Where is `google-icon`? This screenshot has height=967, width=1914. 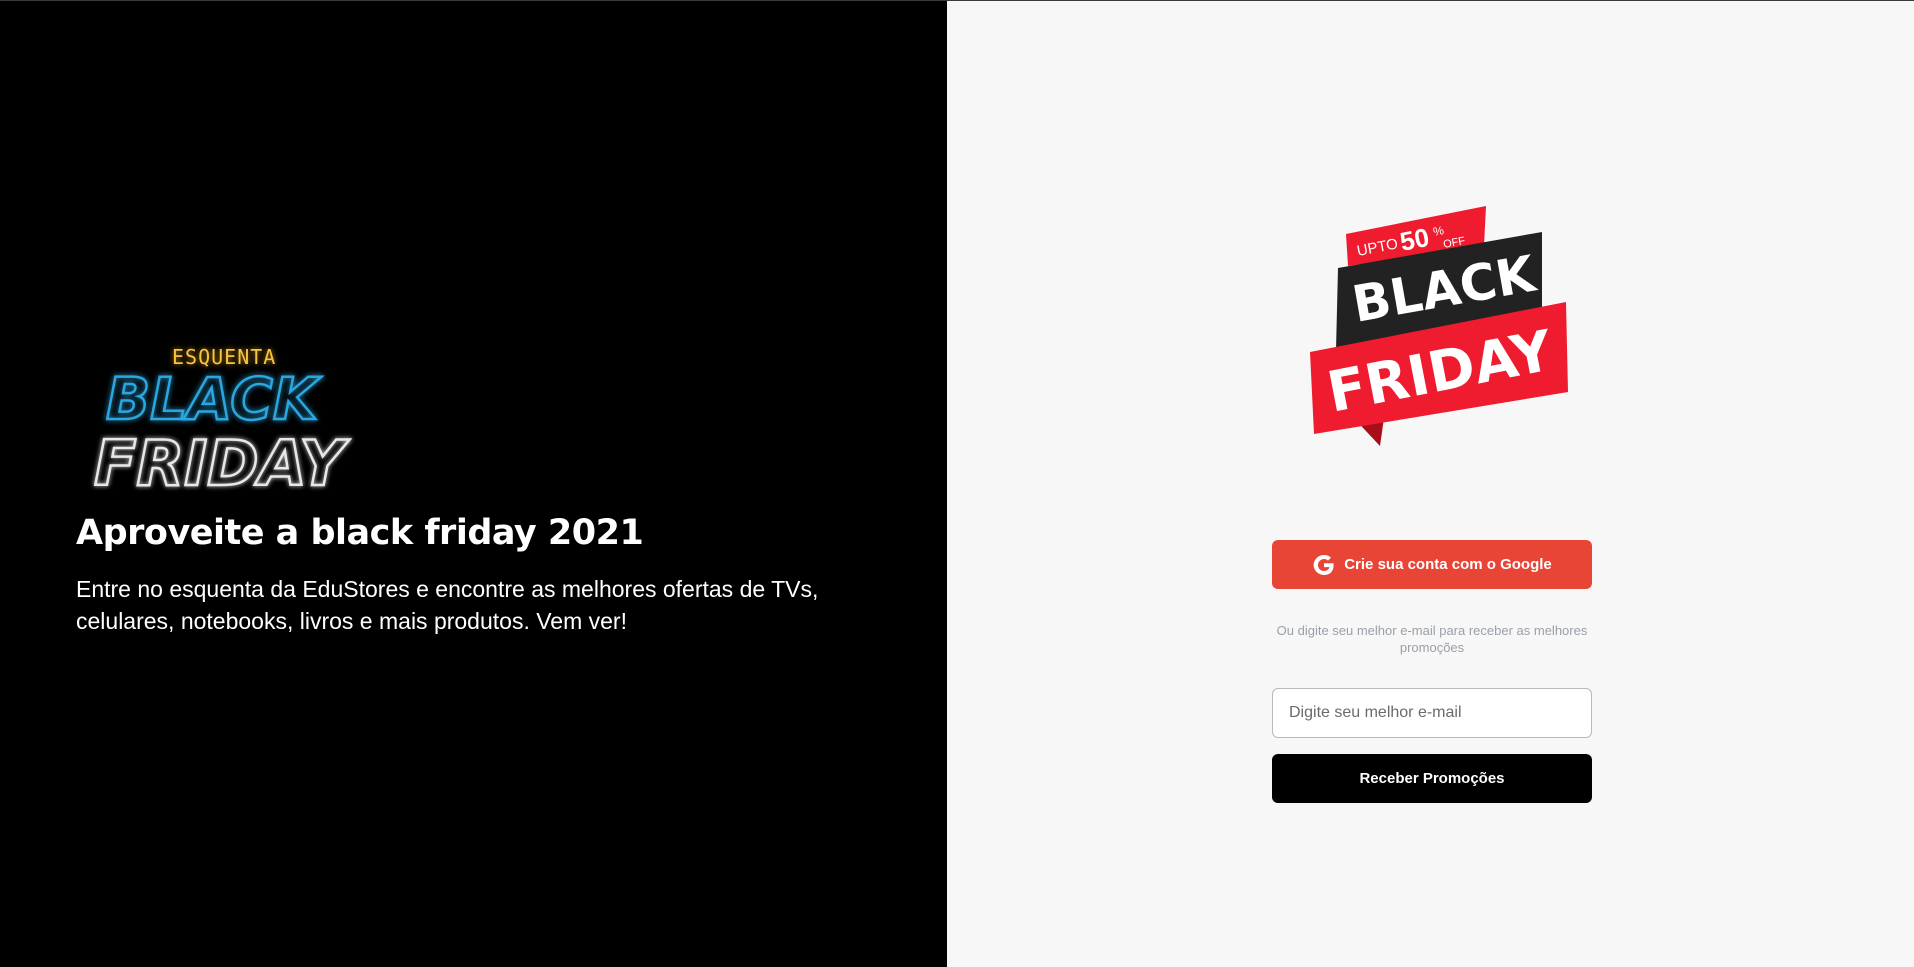 google-icon is located at coordinates (1324, 565).